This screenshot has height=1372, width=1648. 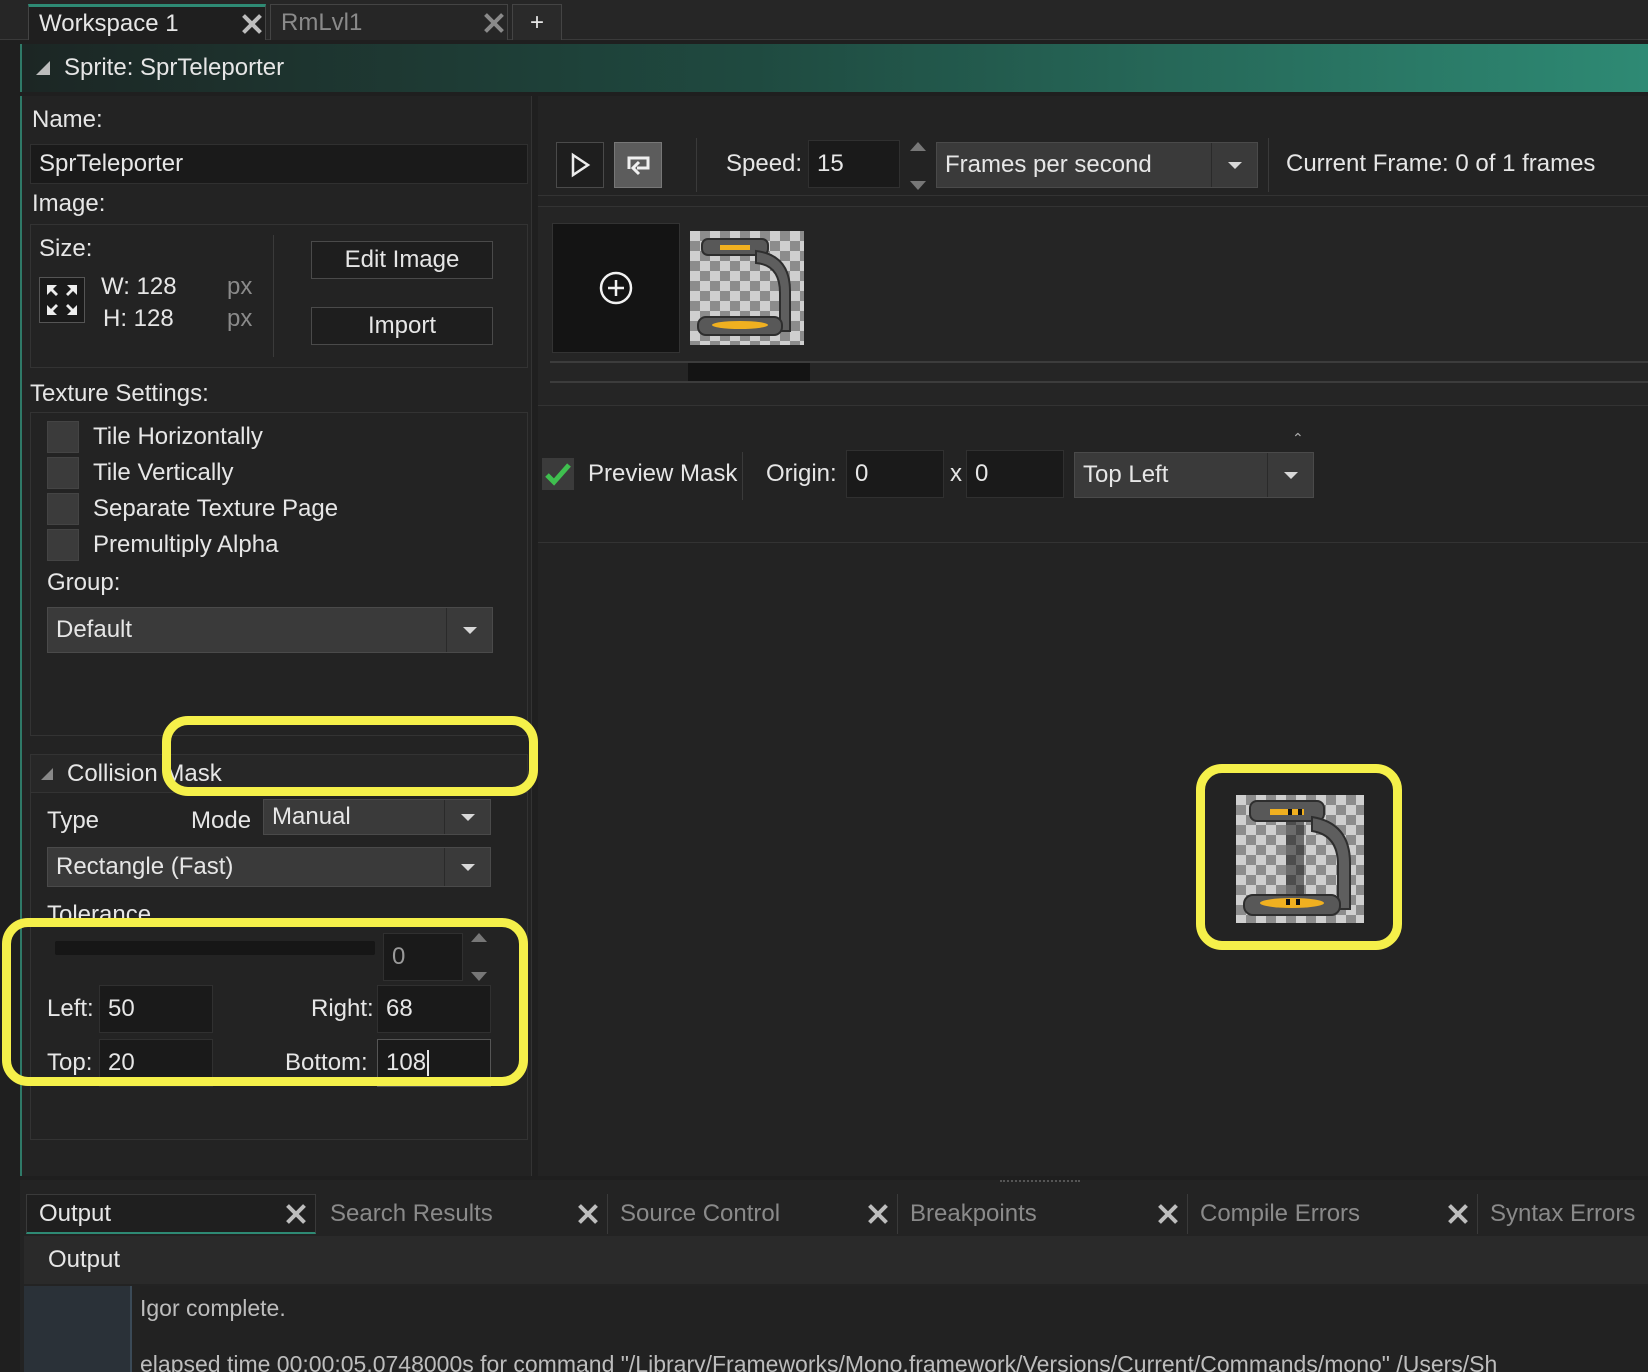 I want to click on output-gutter, so click(x=78, y=1329).